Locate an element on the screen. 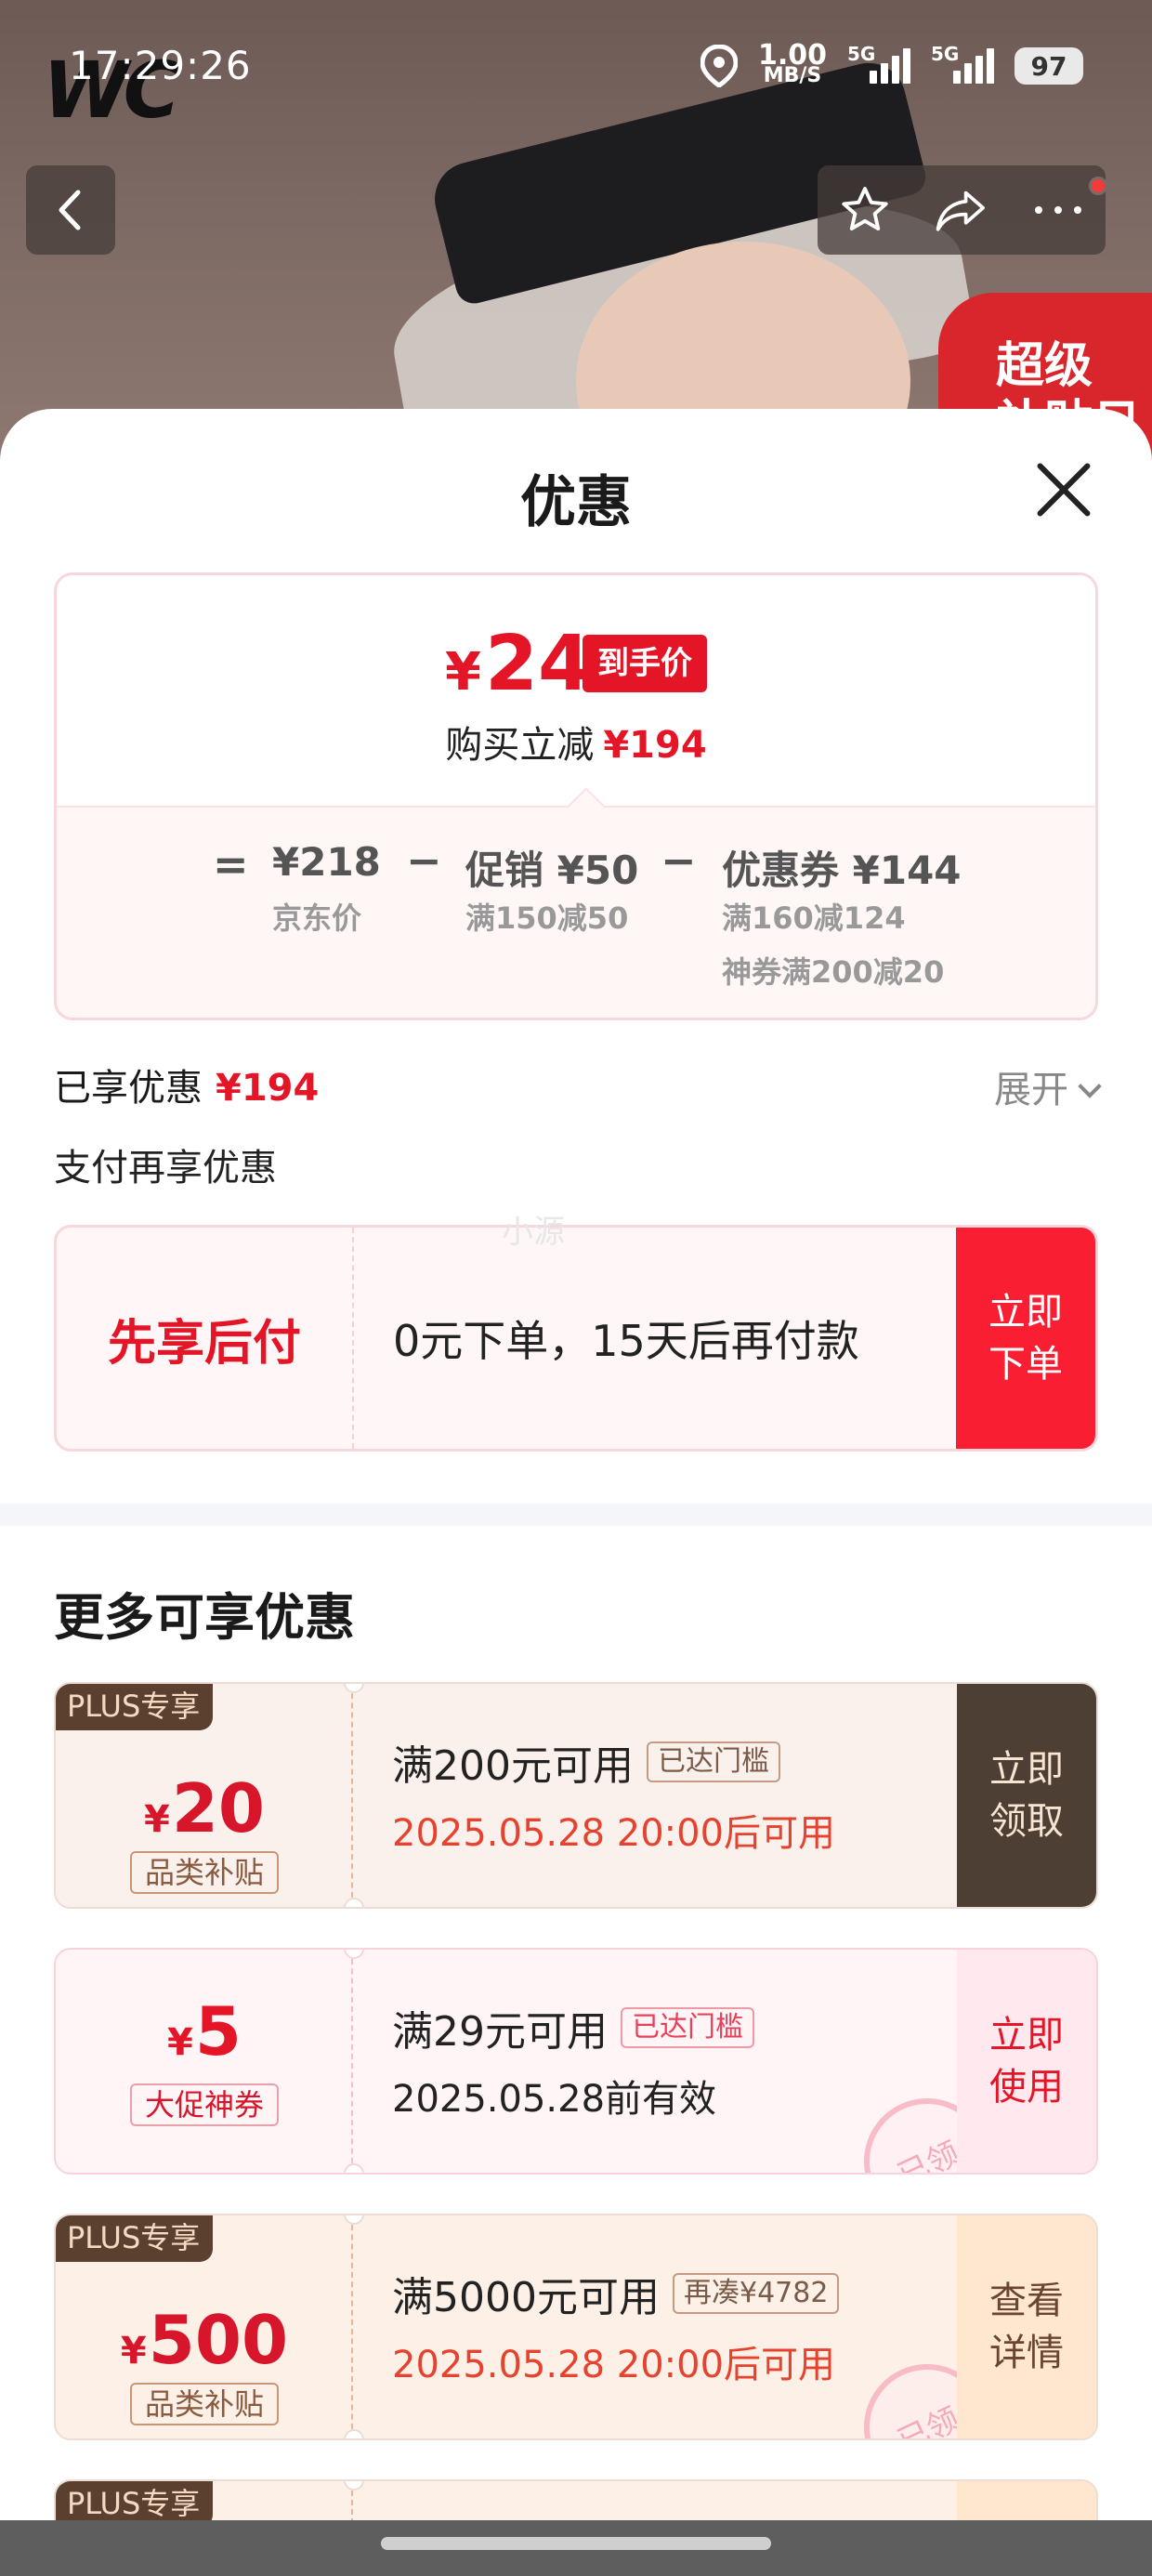  final-price-tag: 到手价 is located at coordinates (645, 663).